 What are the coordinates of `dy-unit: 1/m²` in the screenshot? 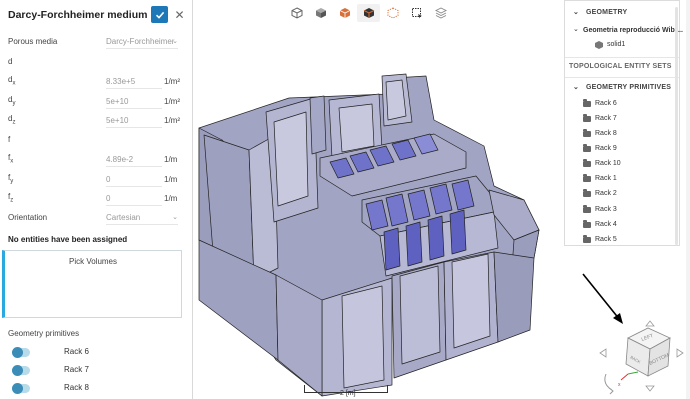 It's located at (172, 101).